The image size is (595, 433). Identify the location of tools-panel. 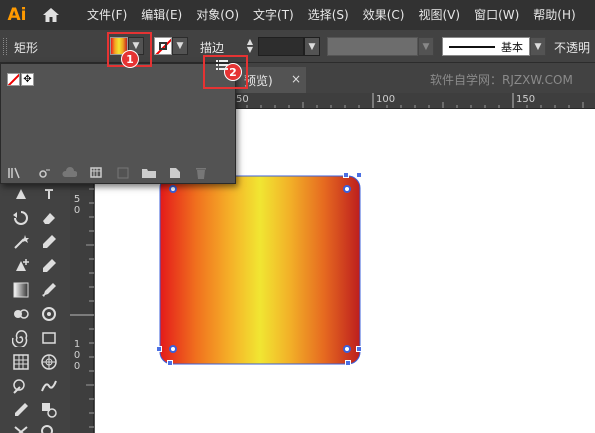
(35, 308).